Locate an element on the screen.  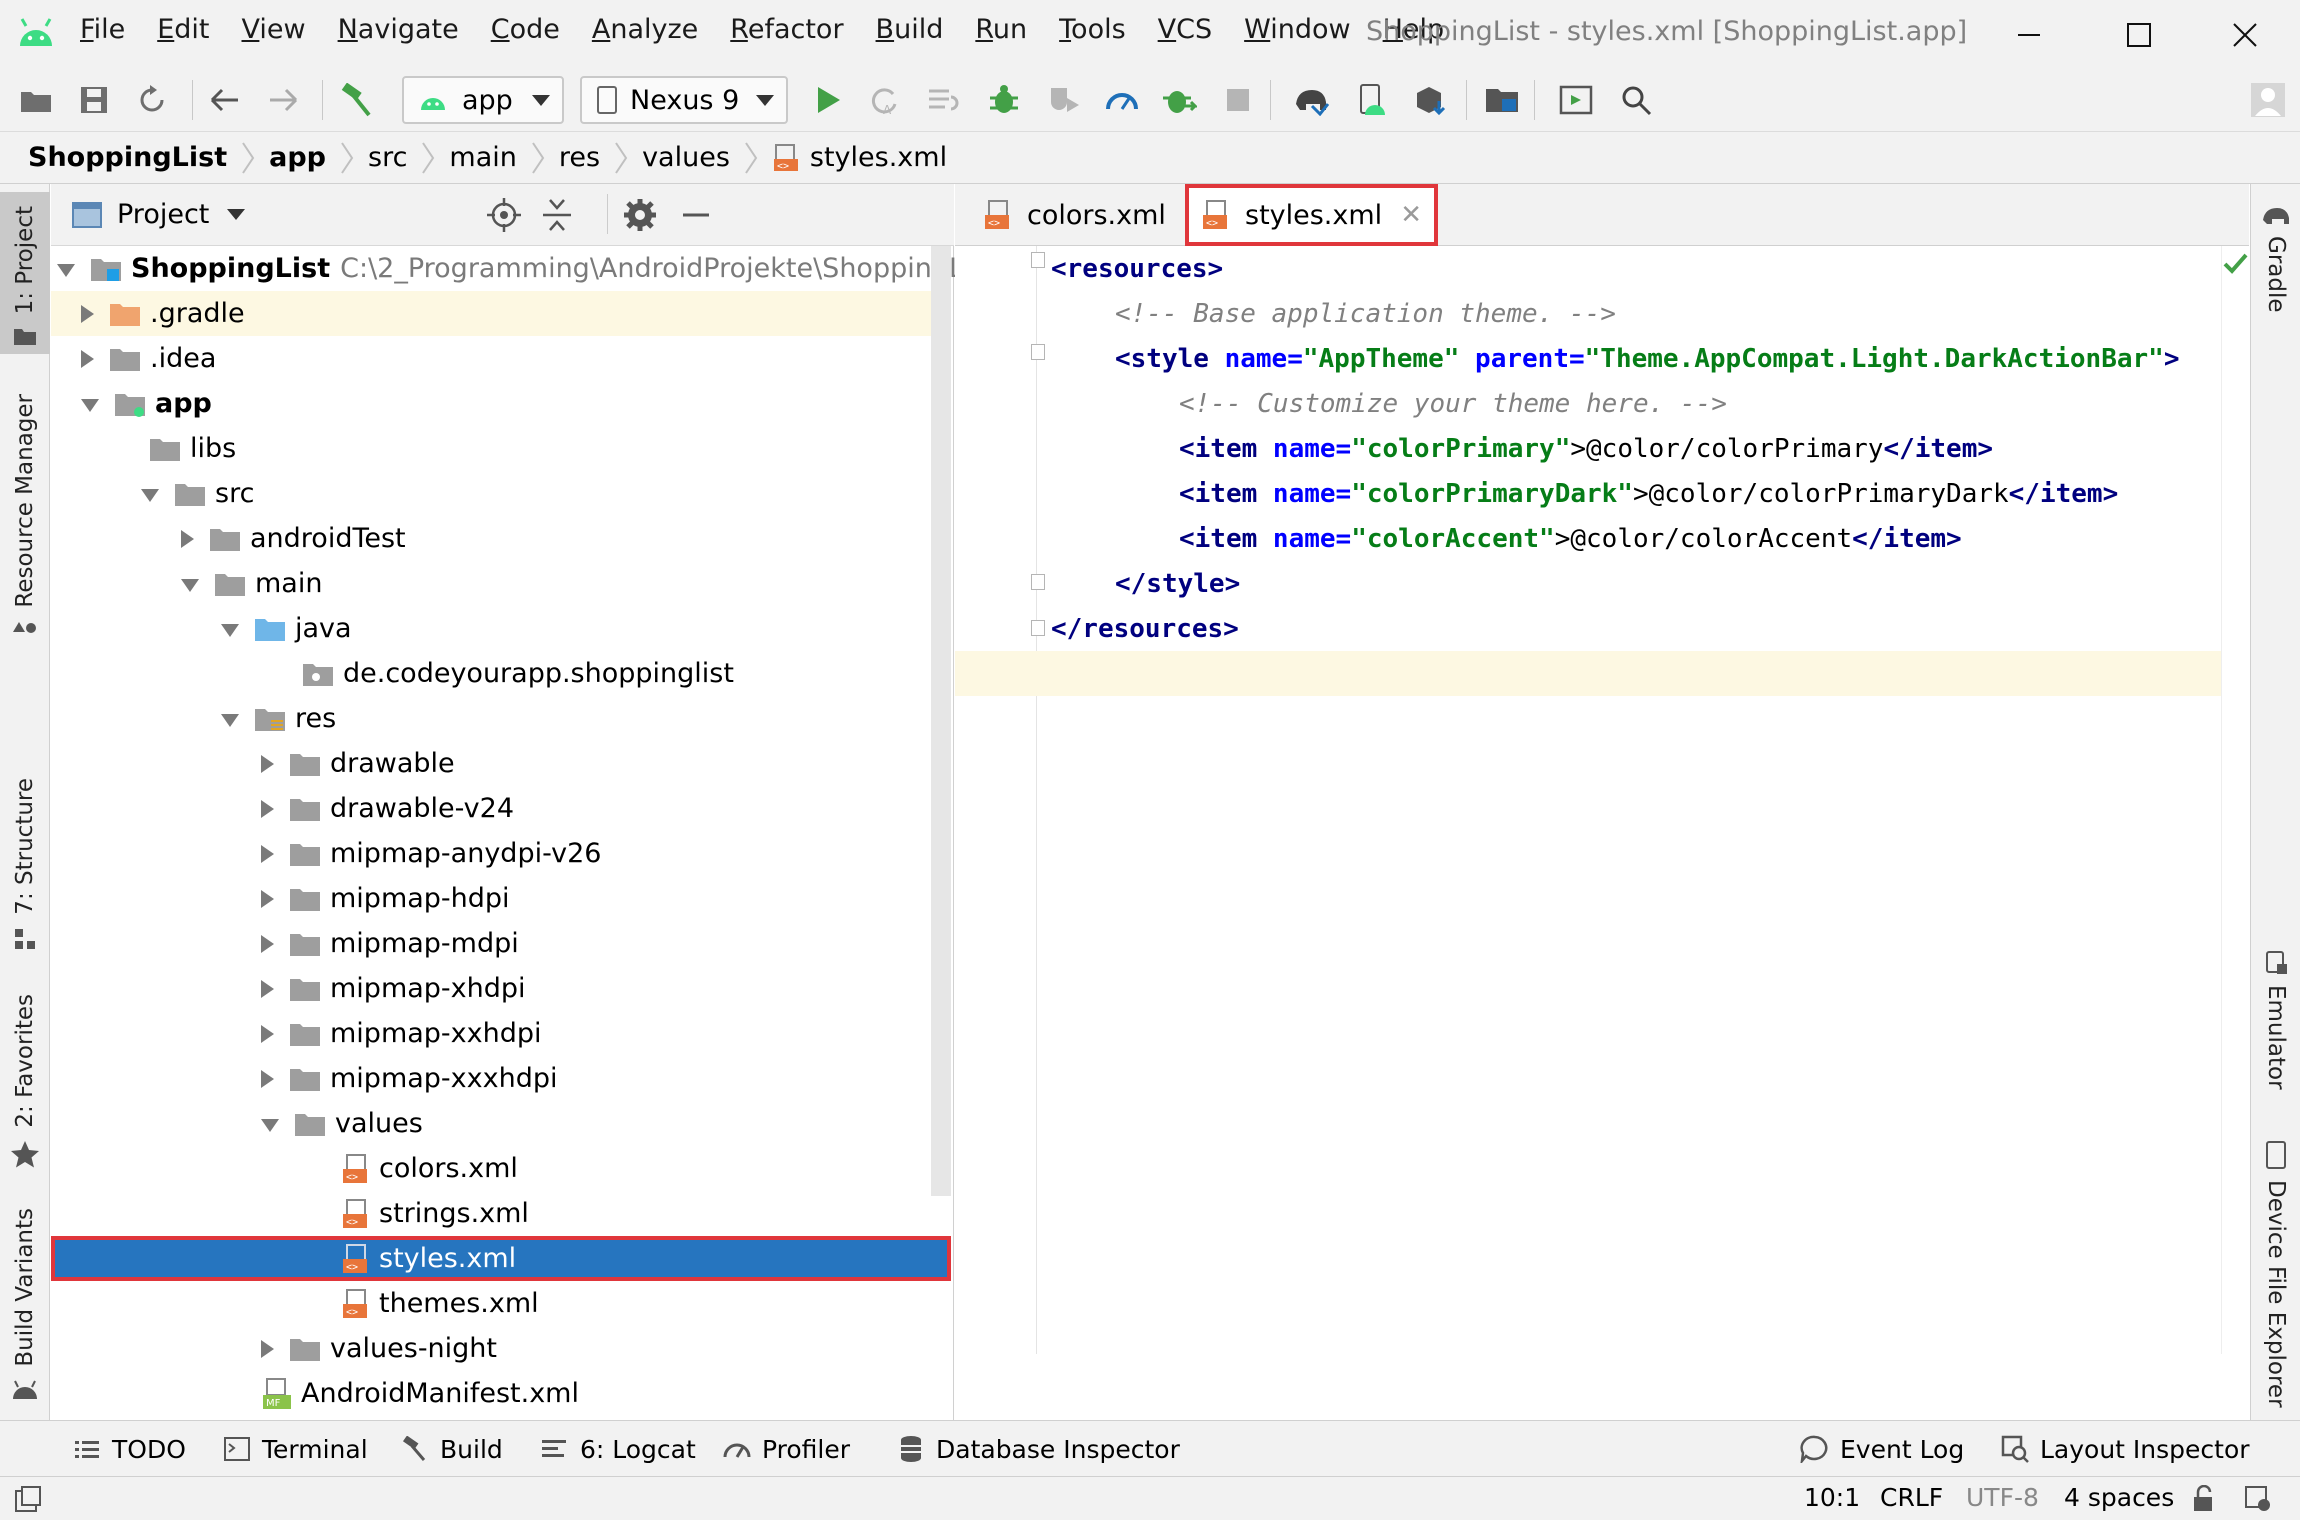
run-config-select: app is located at coordinates (483, 100).